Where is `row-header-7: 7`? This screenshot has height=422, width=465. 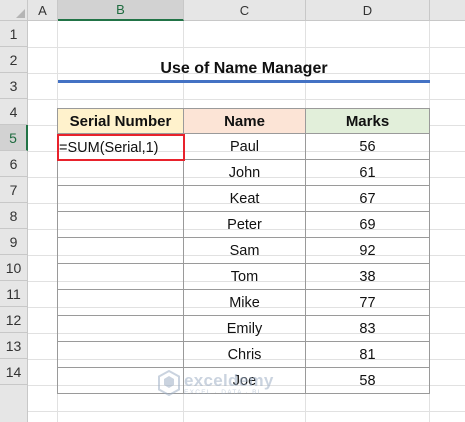
row-header-7: 7 is located at coordinates (14, 190).